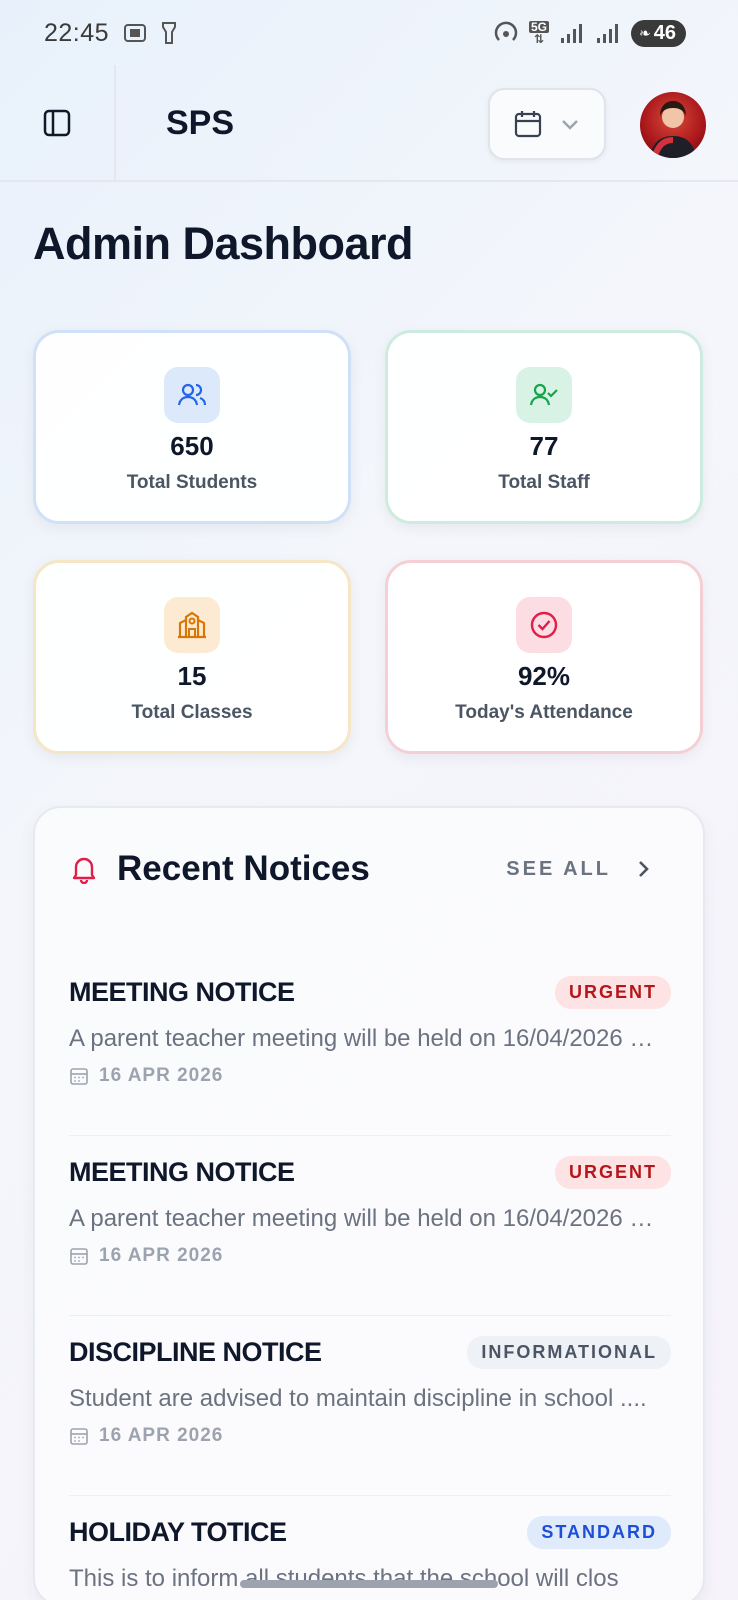 This screenshot has width=738, height=1600. What do you see at coordinates (589, 33) in the screenshot?
I see `status-right: 5G ⇅ ❧ 46` at bounding box center [589, 33].